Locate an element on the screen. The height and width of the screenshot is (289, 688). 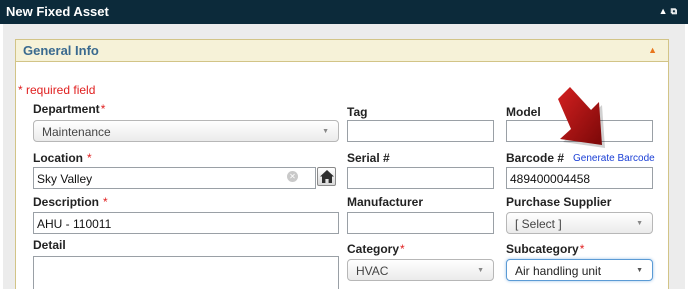
restore-icon: ⧉ is located at coordinates (675, 11).